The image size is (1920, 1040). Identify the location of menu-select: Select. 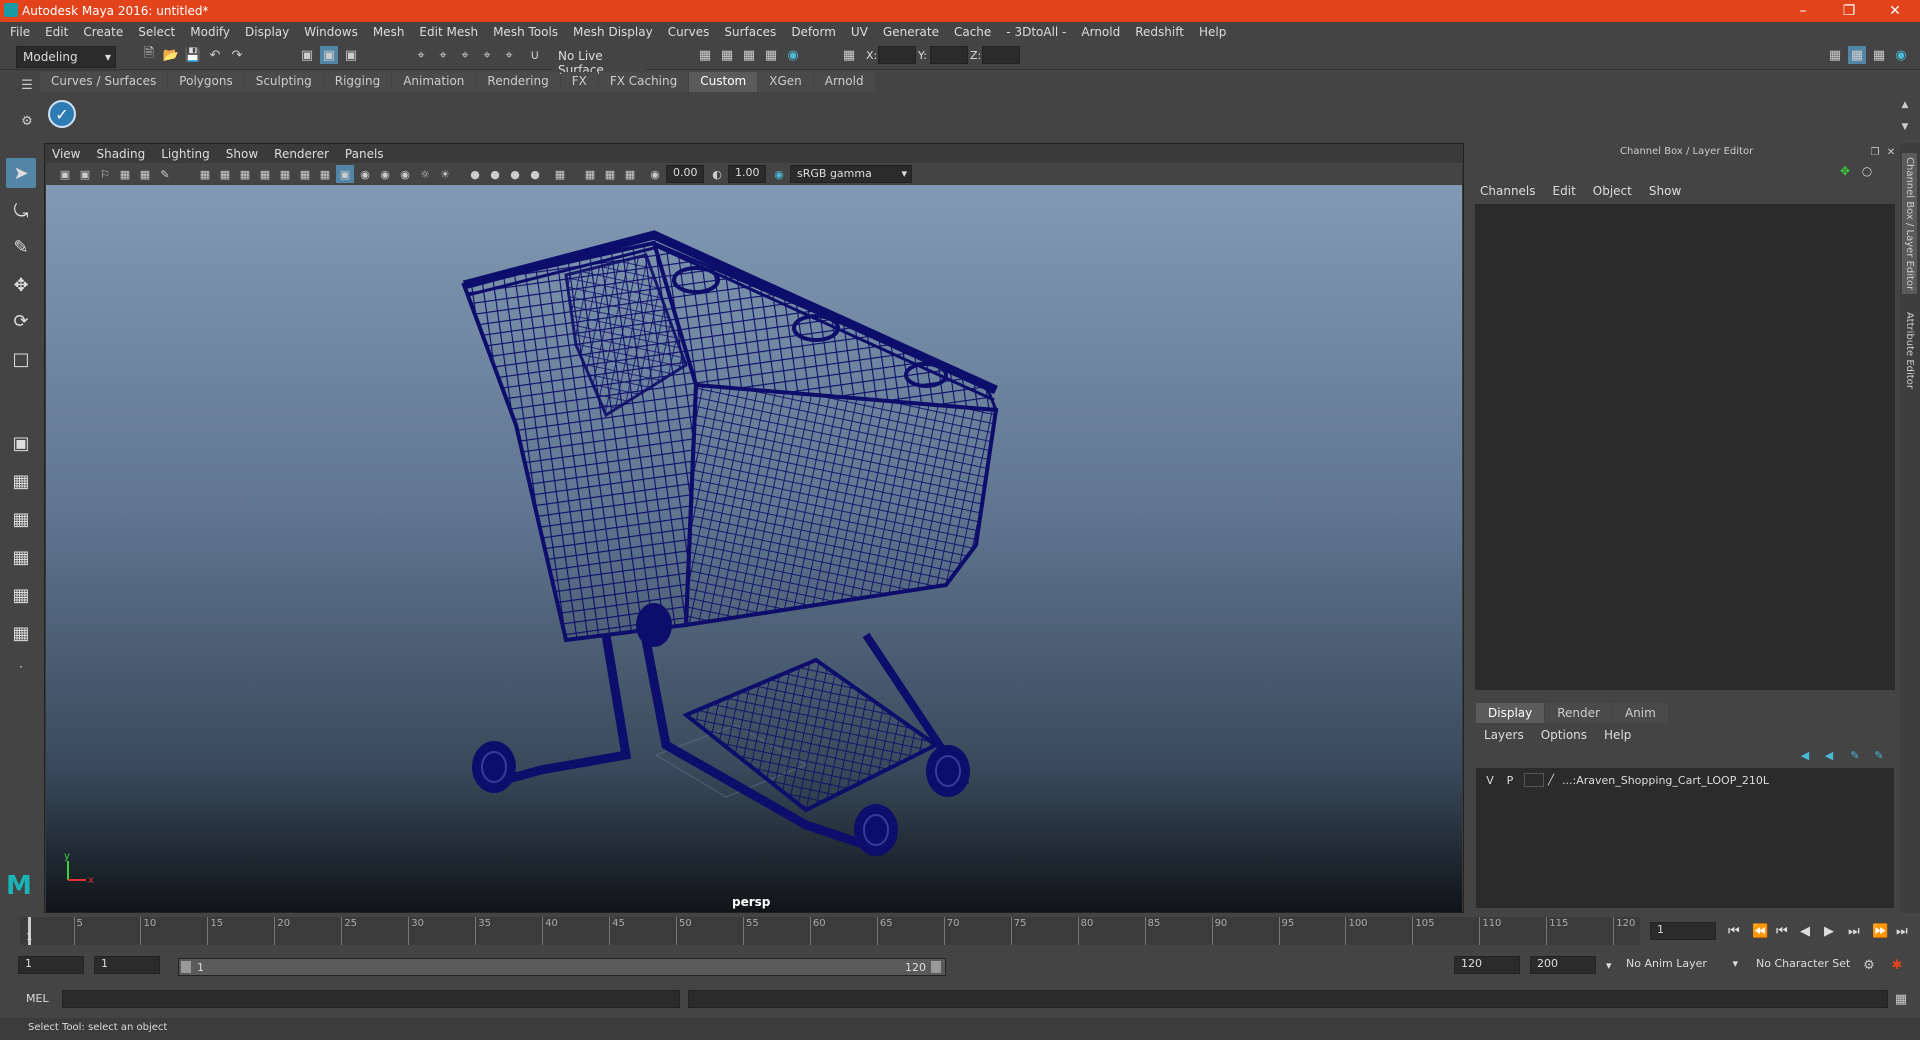
(156, 32).